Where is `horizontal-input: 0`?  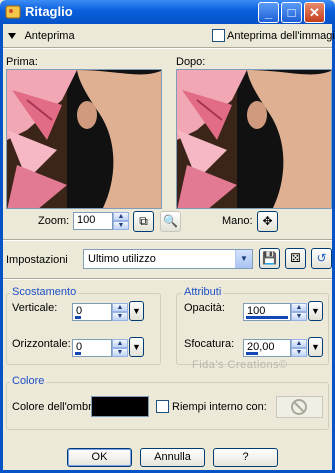 horizontal-input: 0 is located at coordinates (92, 348).